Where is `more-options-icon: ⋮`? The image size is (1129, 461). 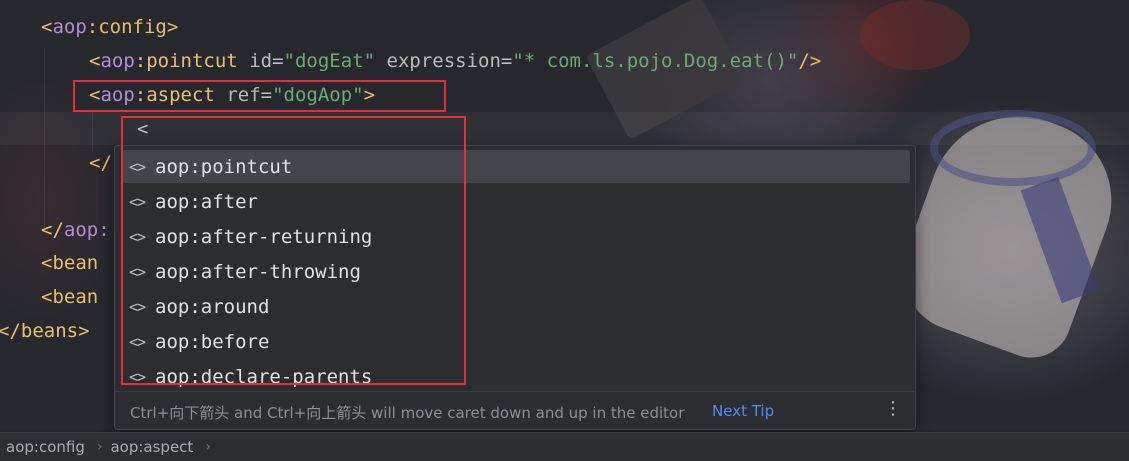
more-options-icon: ⋮ is located at coordinates (893, 408).